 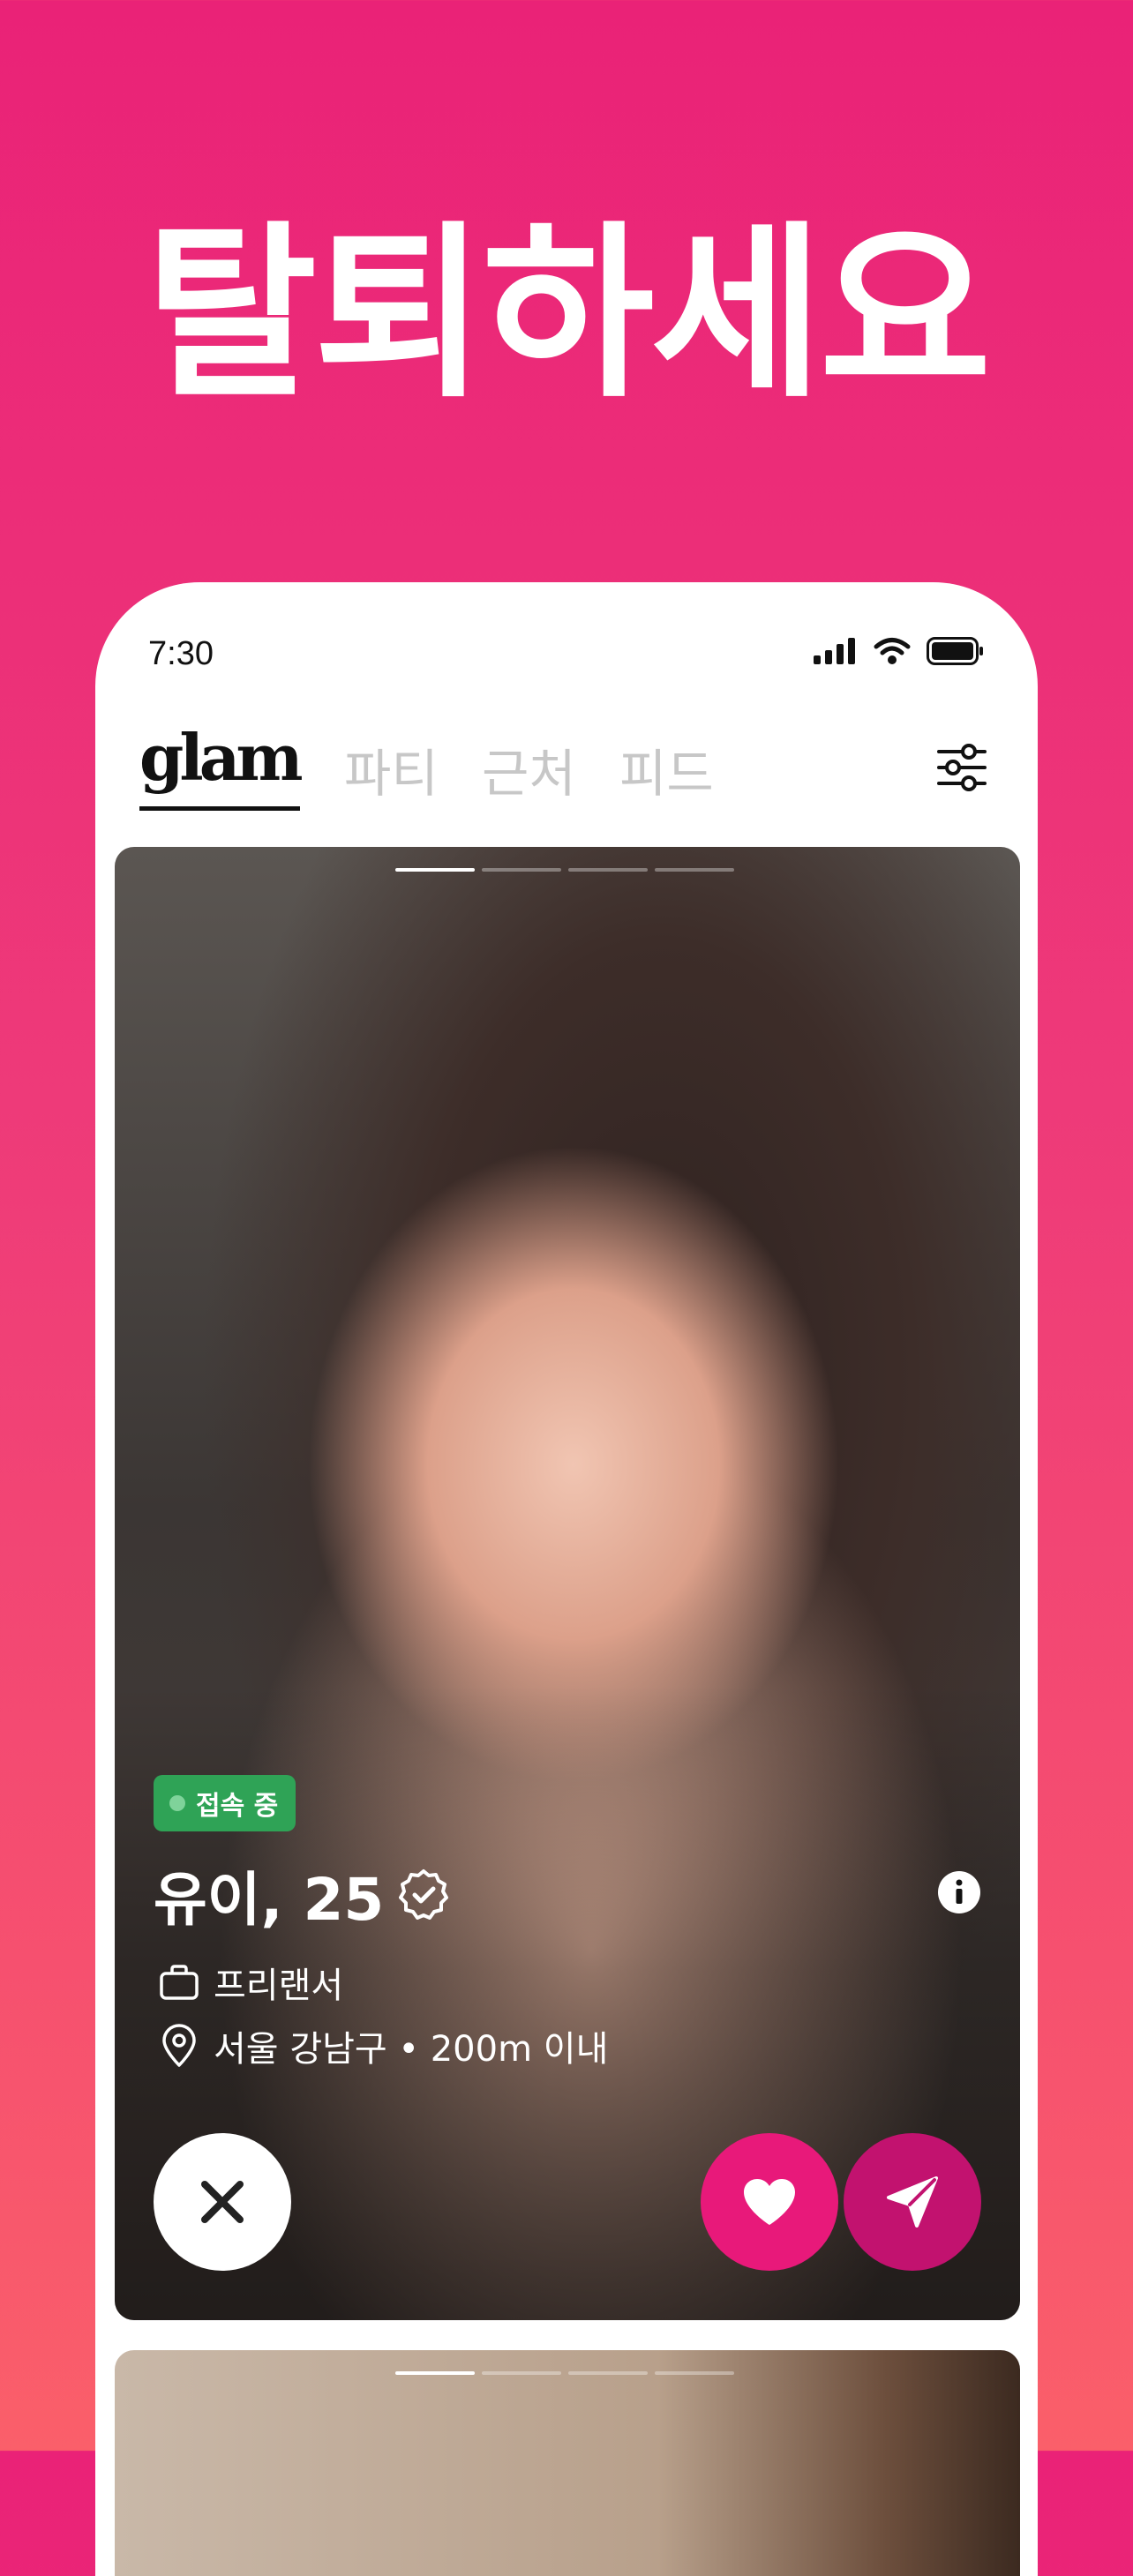 I want to click on location-row: 서울 강남구 • 200m 이내, so click(x=383, y=2046).